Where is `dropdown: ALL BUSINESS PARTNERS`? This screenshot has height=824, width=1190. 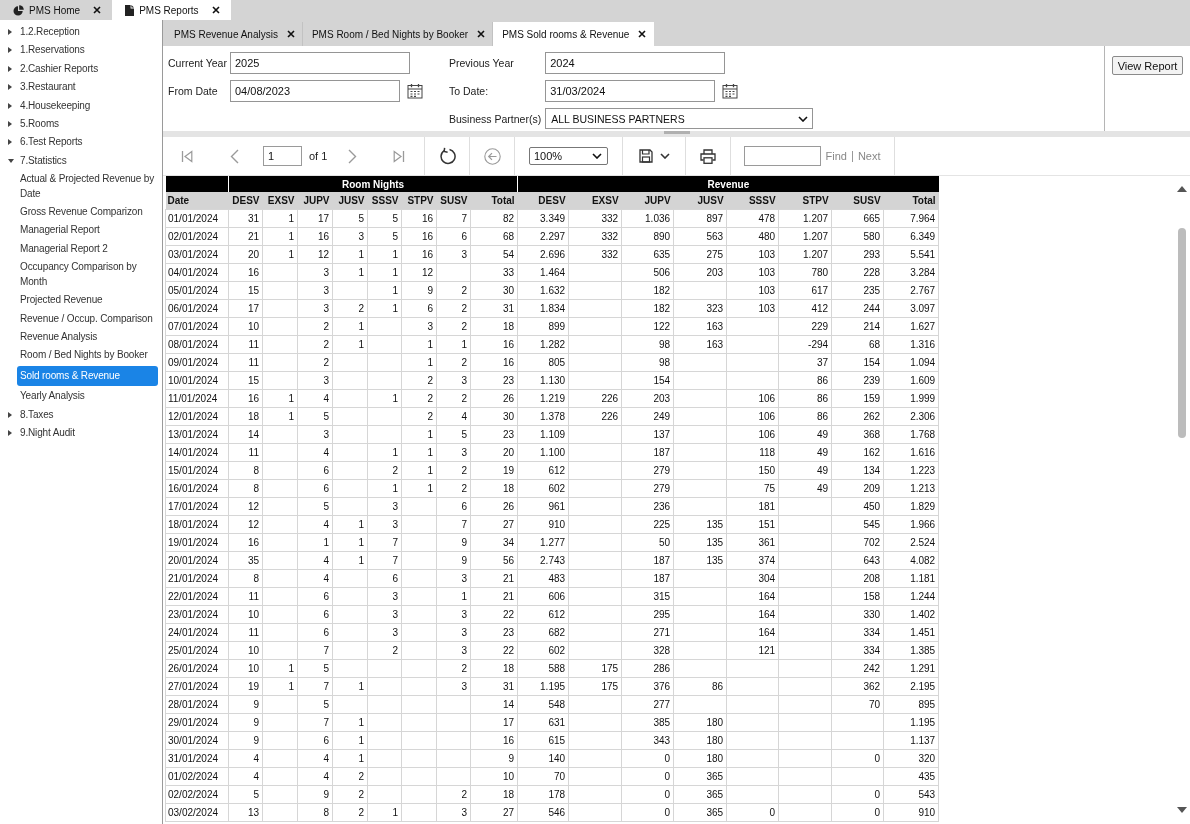 dropdown: ALL BUSINESS PARTNERS is located at coordinates (679, 118).